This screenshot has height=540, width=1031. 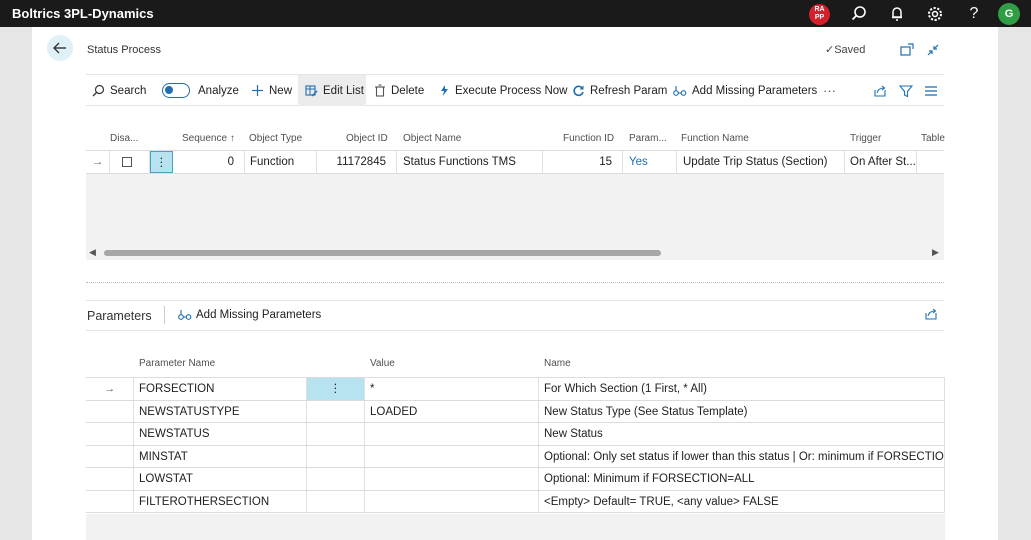 What do you see at coordinates (98, 162) in the screenshot?
I see `row-arrow-icon: →` at bounding box center [98, 162].